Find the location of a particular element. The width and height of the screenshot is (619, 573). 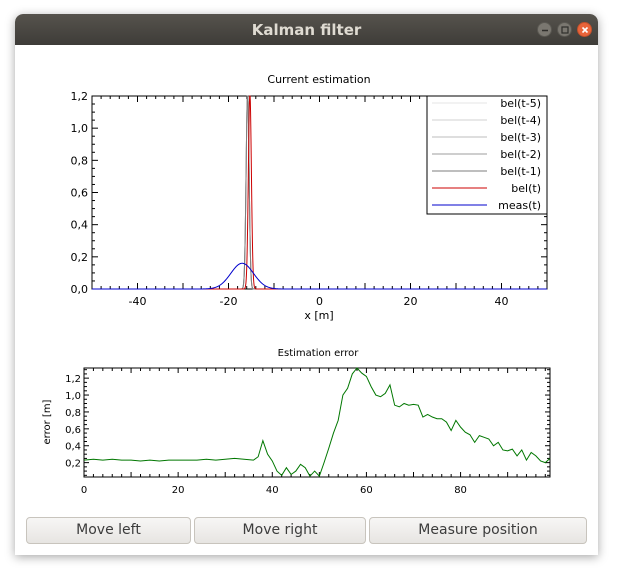

legend-label: bel(t-5) is located at coordinates (520, 103).